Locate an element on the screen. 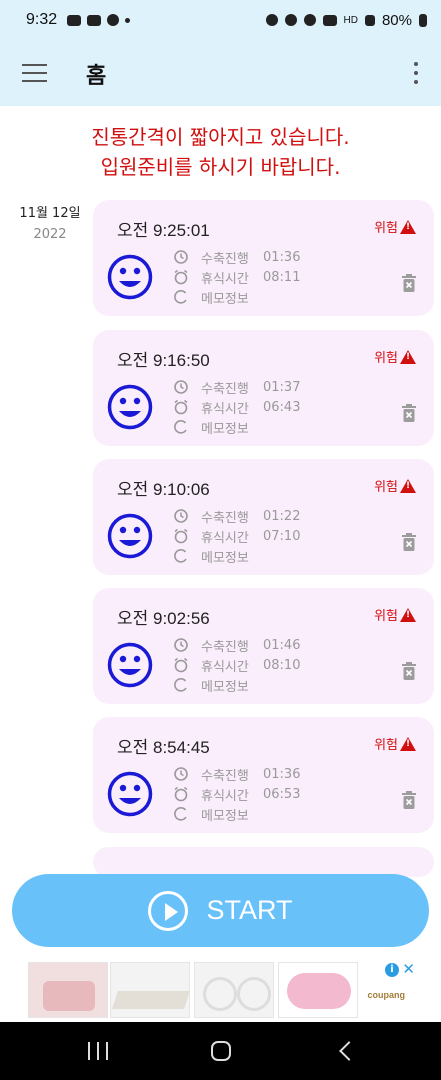 This screenshot has width=441, height=1080. date-year: 2022 is located at coordinates (50, 234).